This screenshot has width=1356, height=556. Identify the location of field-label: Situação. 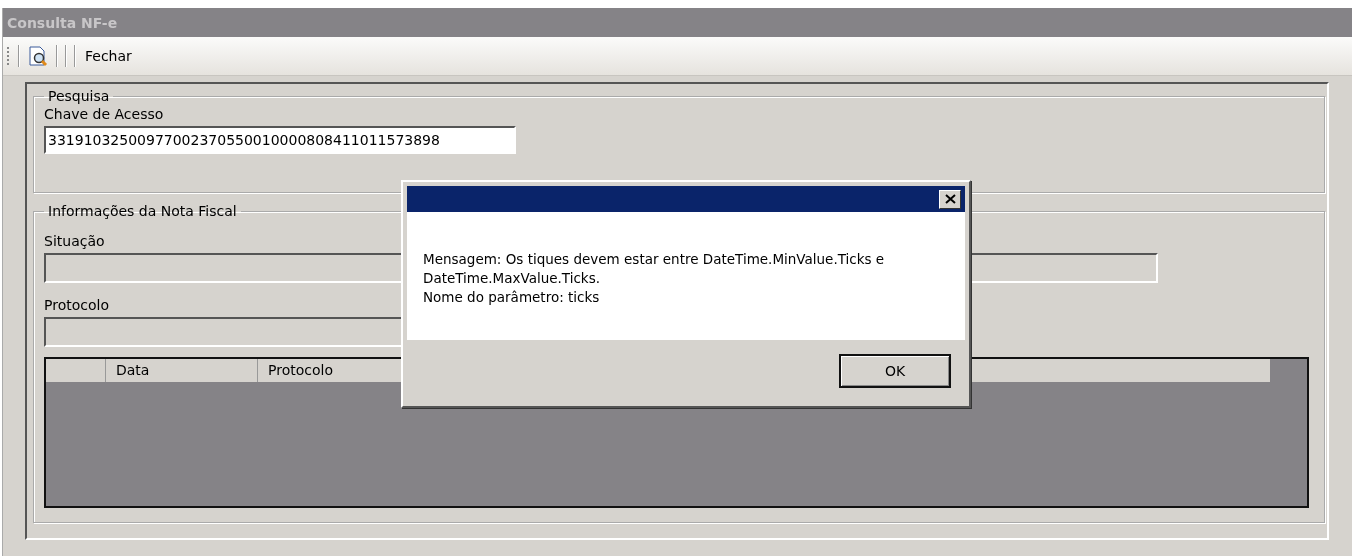
(74, 241).